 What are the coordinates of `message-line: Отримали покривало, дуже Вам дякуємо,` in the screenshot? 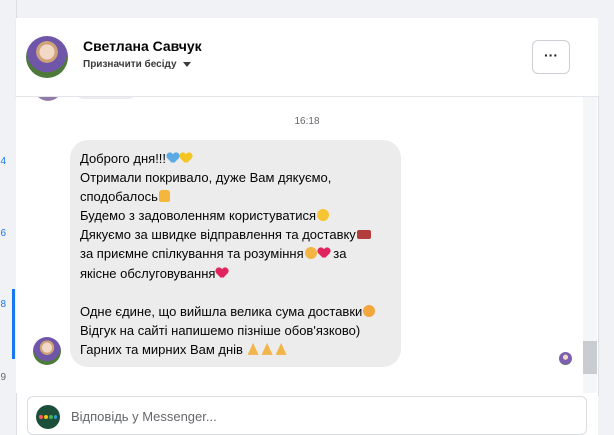 It's located at (206, 178).